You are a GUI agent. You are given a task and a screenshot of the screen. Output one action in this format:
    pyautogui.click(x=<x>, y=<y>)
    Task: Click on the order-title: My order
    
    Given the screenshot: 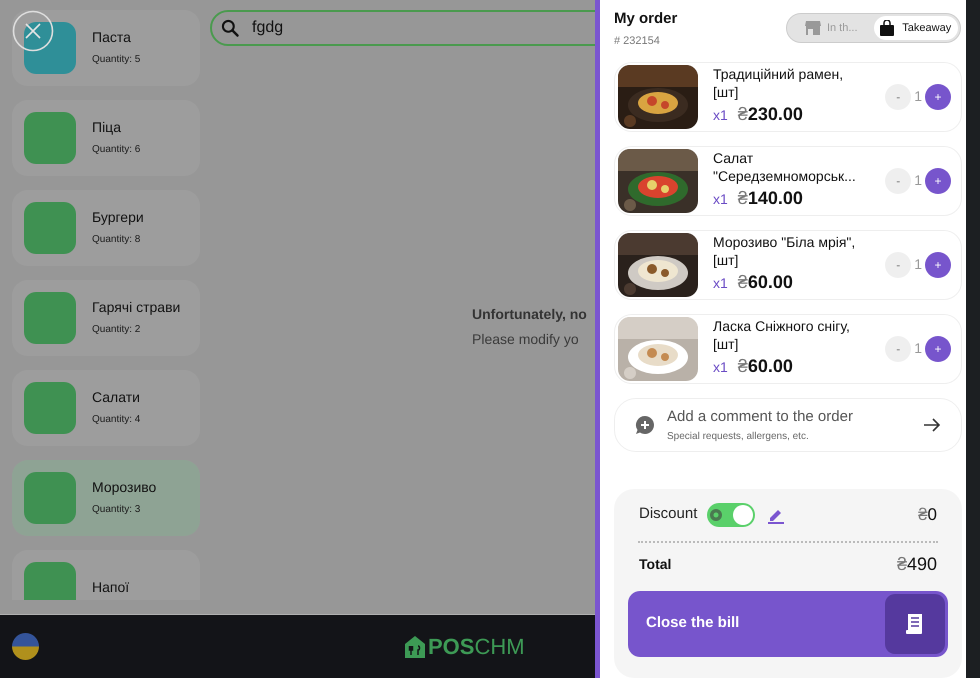 What is the action you would take?
    pyautogui.click(x=646, y=19)
    